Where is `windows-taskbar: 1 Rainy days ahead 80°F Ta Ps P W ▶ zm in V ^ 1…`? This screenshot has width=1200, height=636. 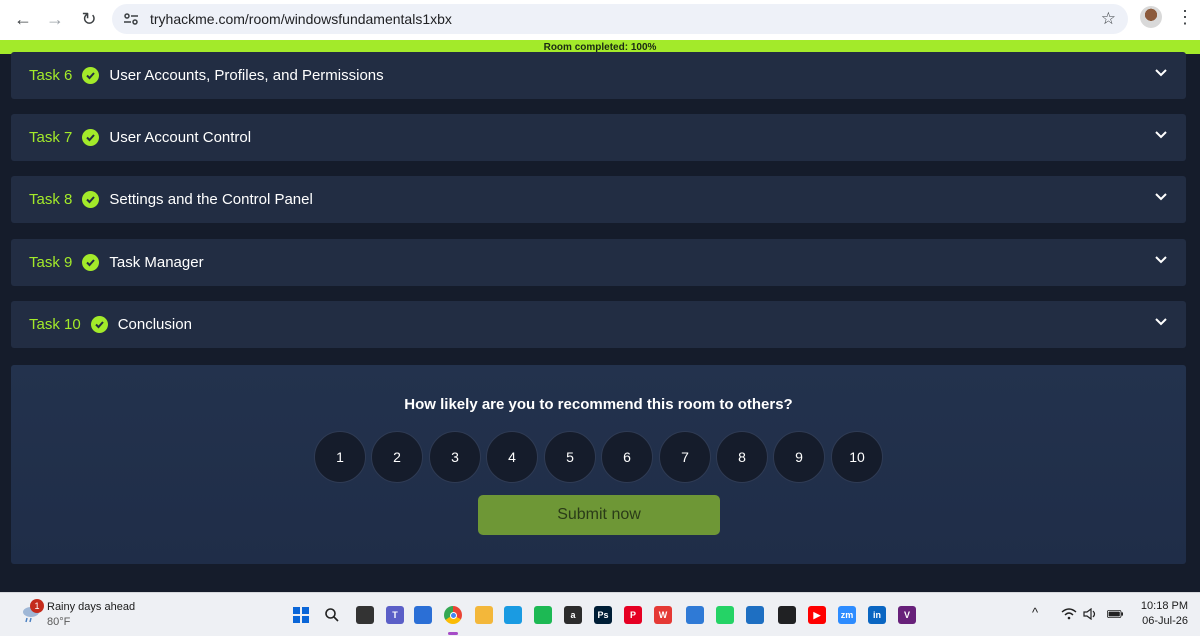
windows-taskbar: 1 Rainy days ahead 80°F Ta Ps P W ▶ zm in V ^ 1… is located at coordinates (600, 614).